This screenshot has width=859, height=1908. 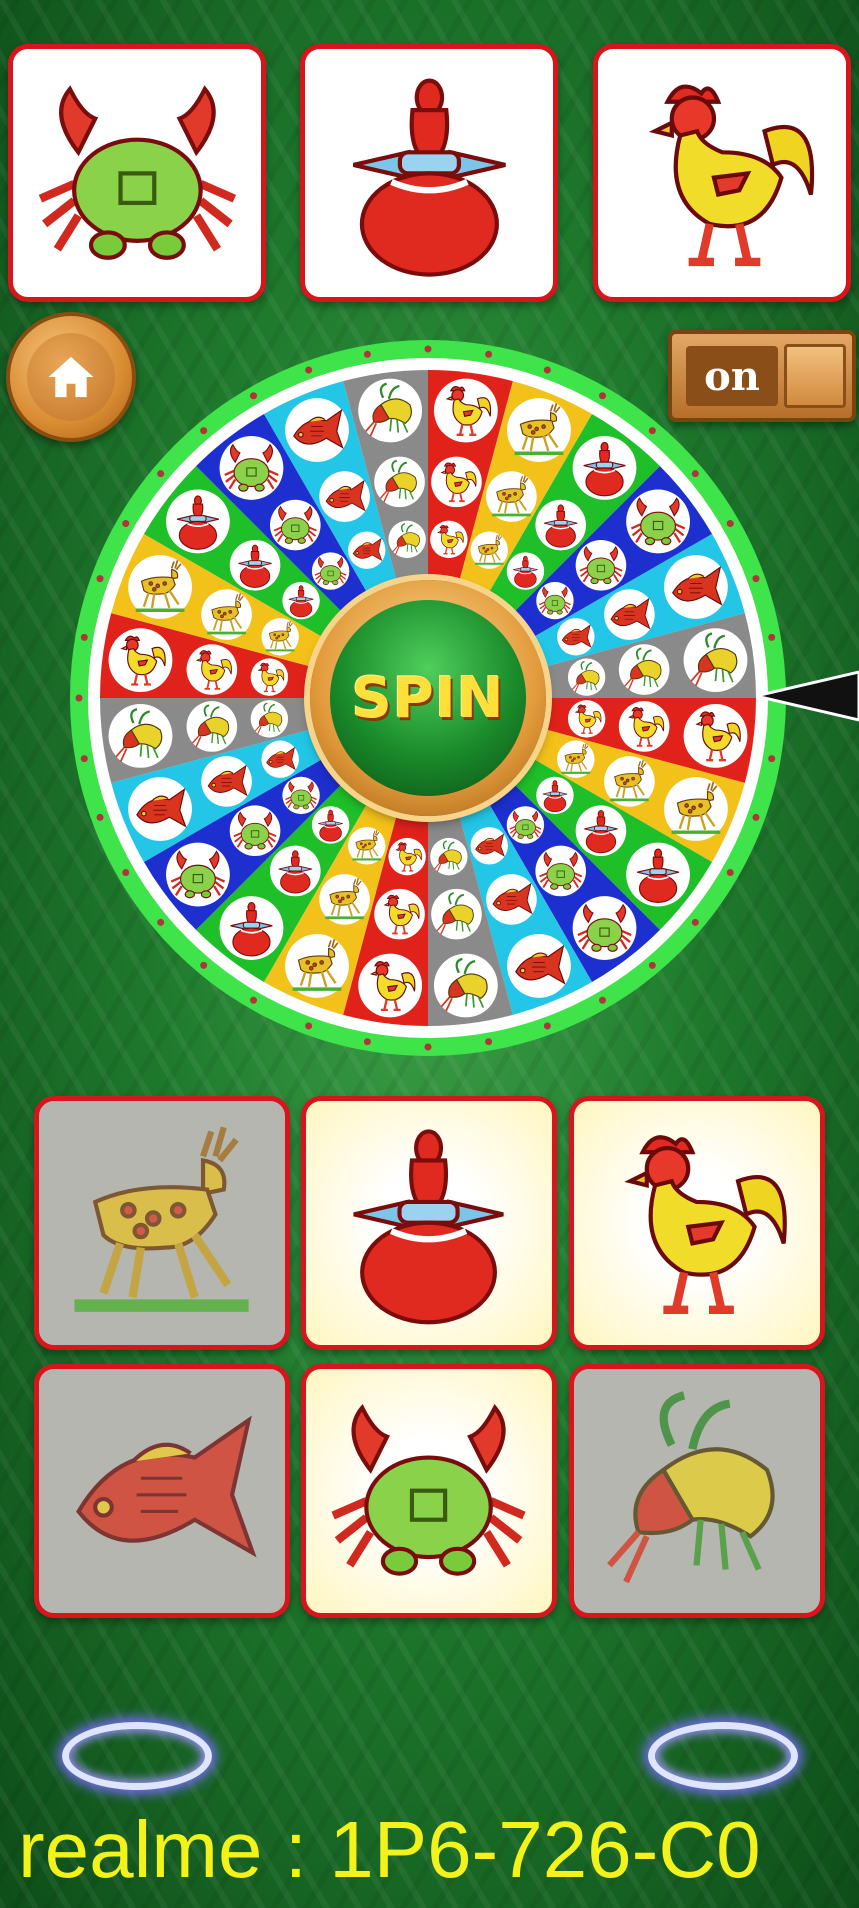 I want to click on spin-button-face: SPIN, so click(x=428, y=698).